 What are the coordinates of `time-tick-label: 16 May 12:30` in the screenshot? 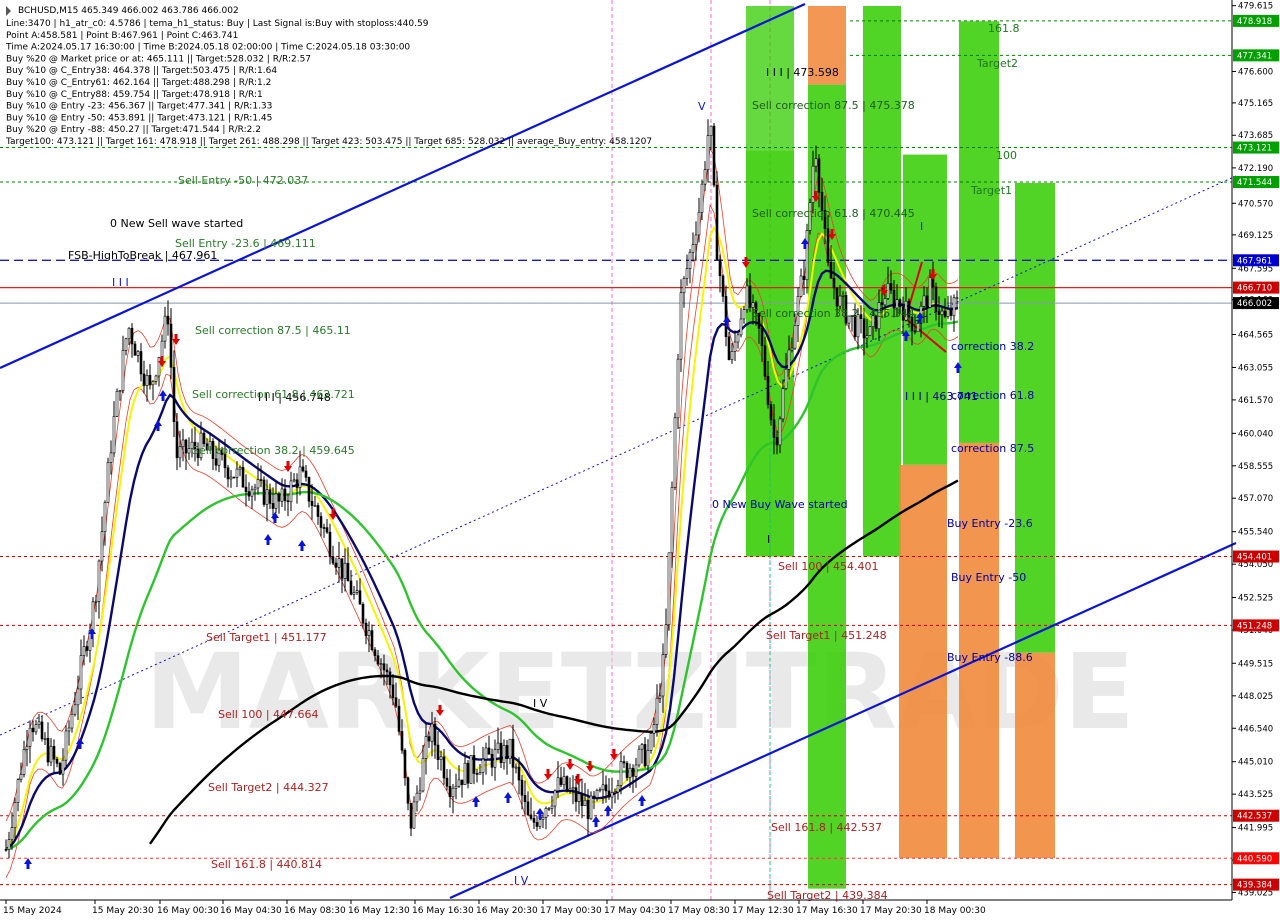 It's located at (379, 911).